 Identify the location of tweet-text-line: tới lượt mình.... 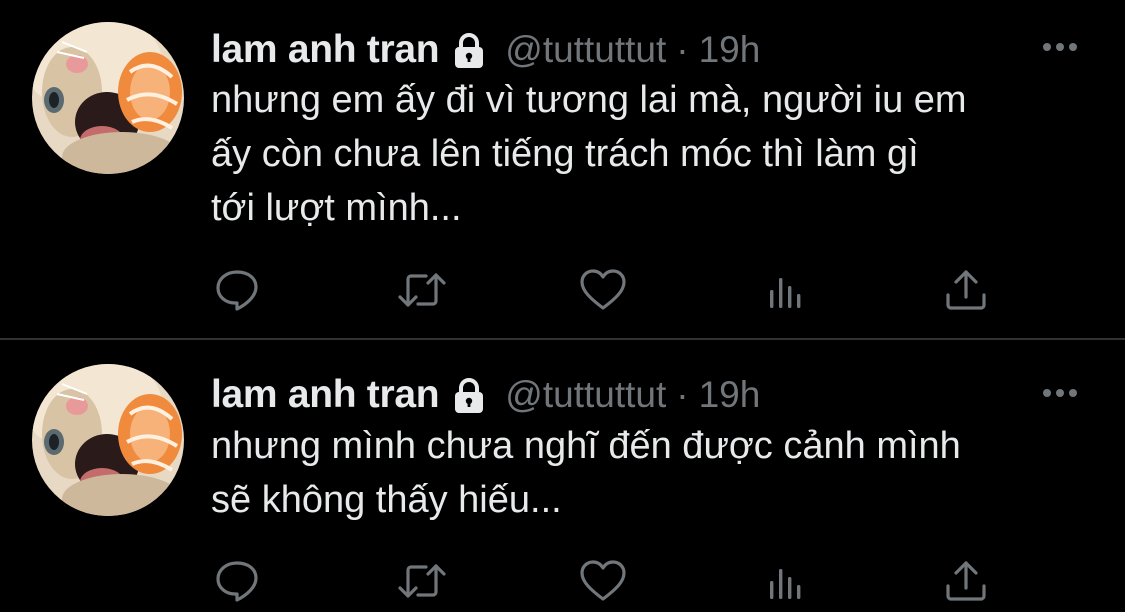
(336, 208).